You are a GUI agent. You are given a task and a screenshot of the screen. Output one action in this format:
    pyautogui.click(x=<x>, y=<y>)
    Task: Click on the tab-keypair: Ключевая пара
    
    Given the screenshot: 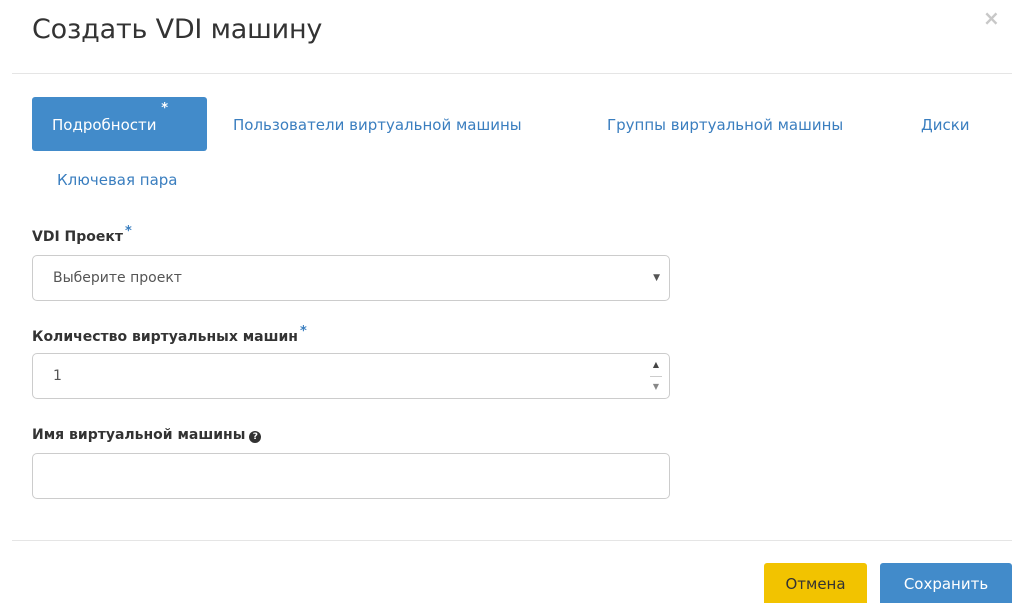 What is the action you would take?
    pyautogui.click(x=117, y=180)
    